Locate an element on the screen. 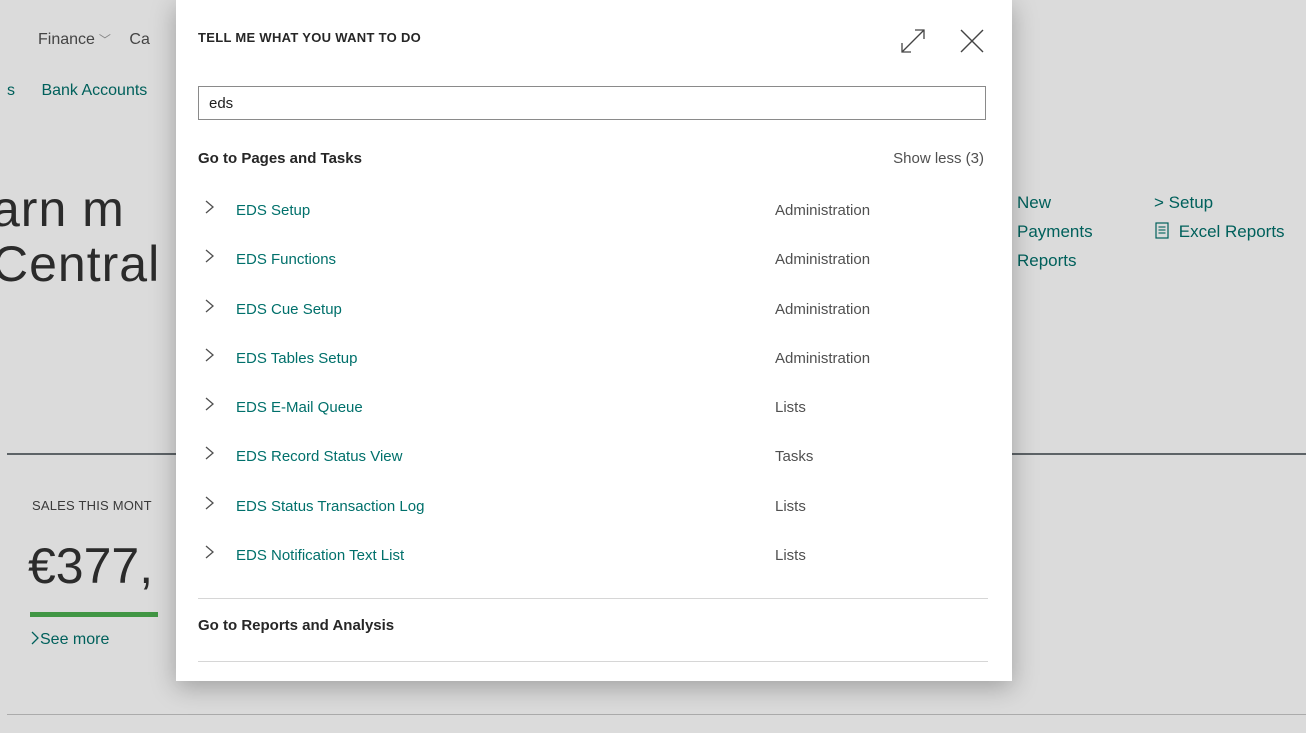 This screenshot has width=1306, height=733. search-input is located at coordinates (592, 103).